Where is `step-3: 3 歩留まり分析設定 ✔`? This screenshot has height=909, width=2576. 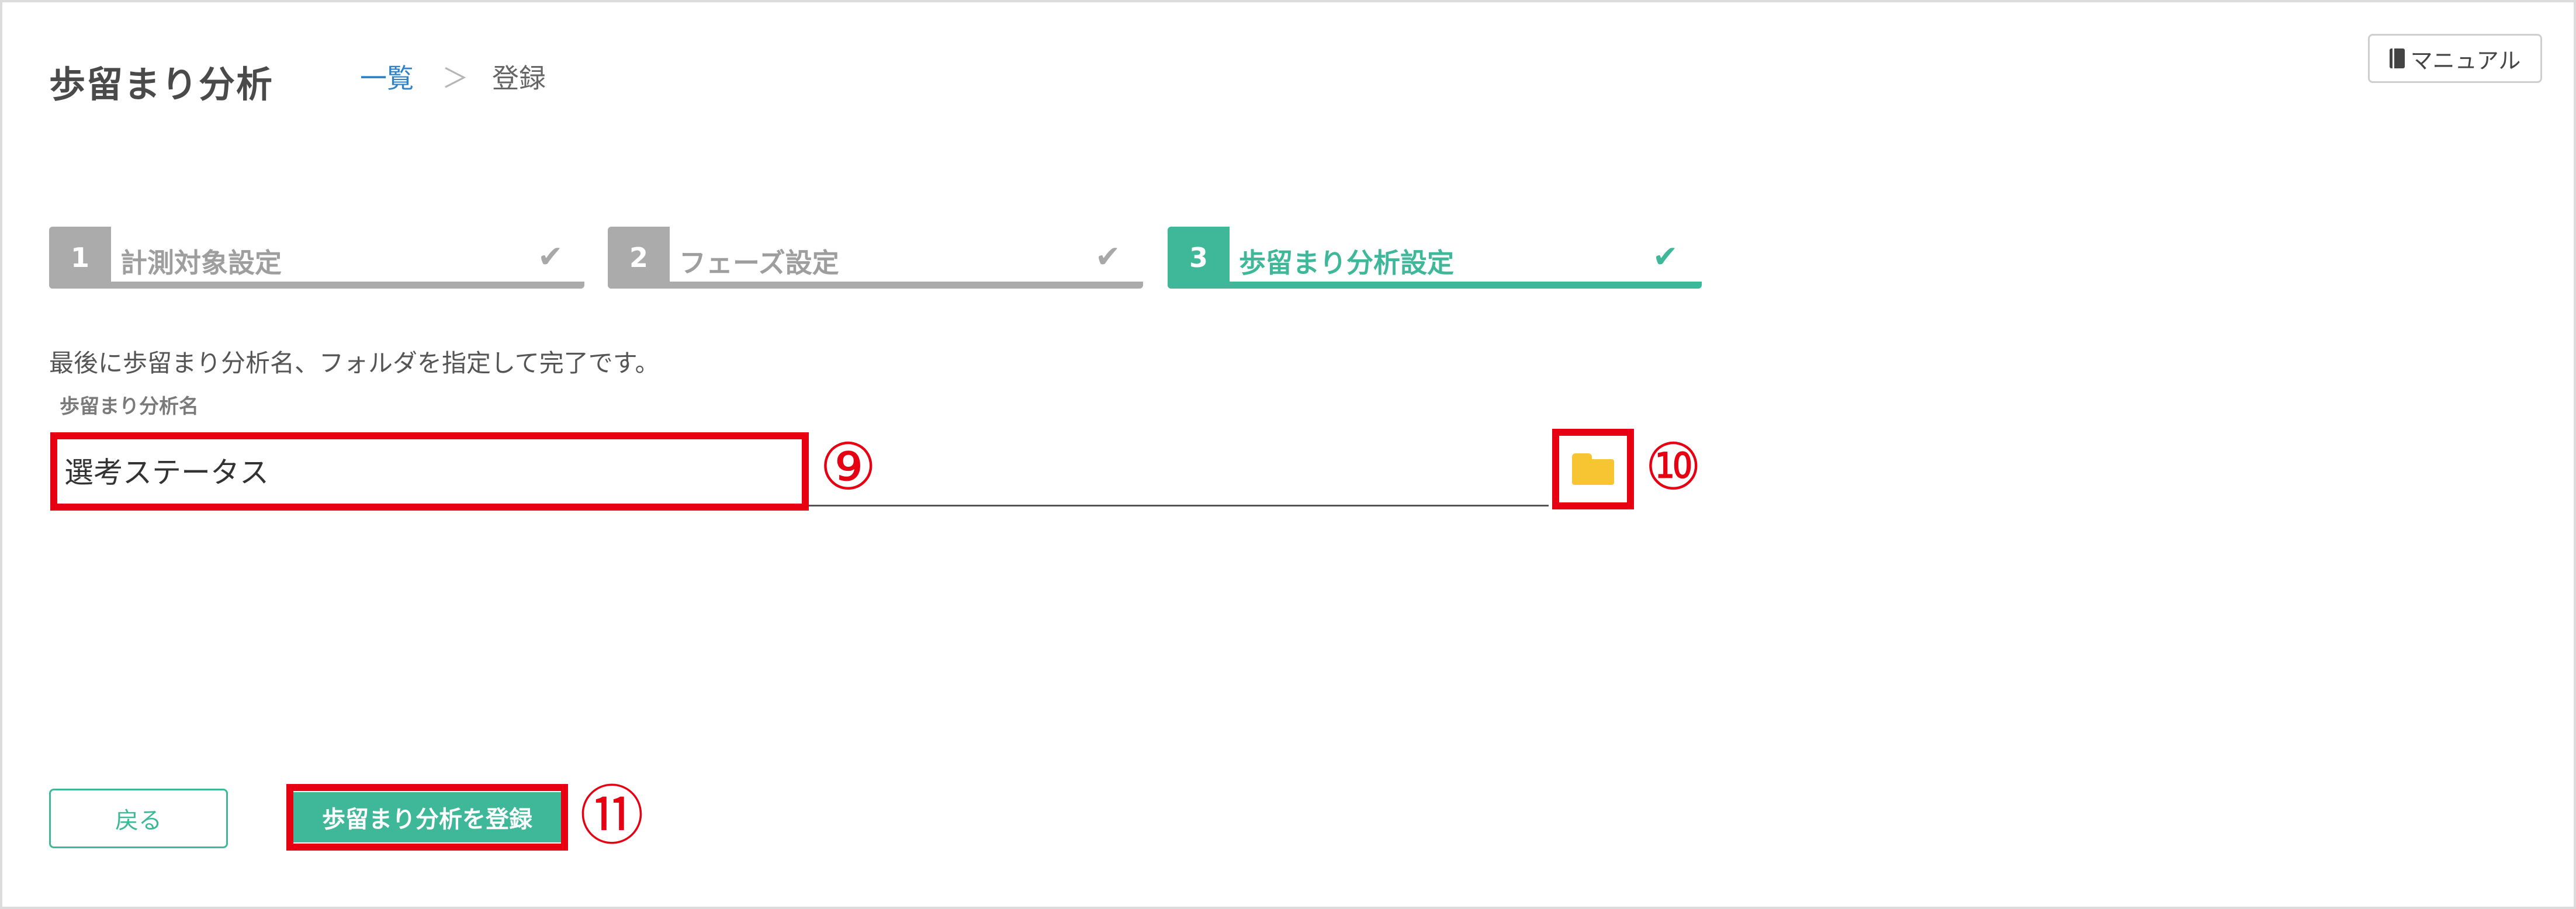 step-3: 3 歩留まり分析設定 ✔ is located at coordinates (1435, 258).